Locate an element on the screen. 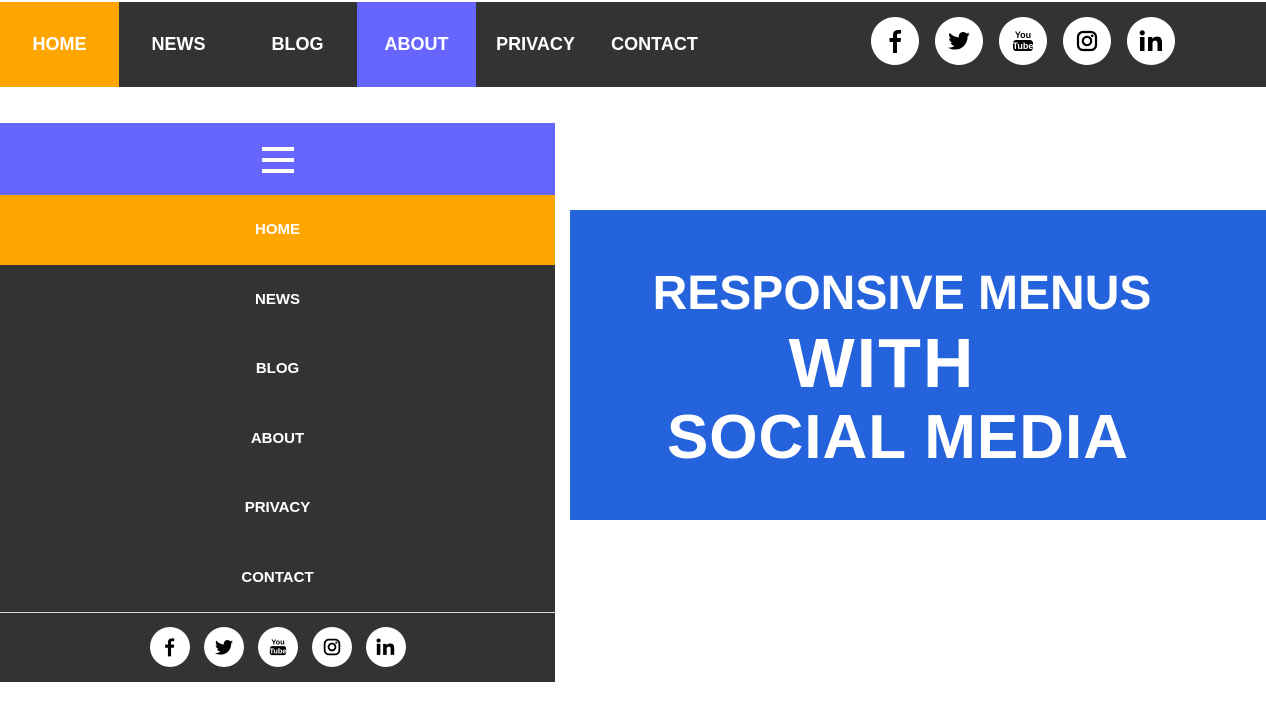  banner-line-1: RESPONSIVE MENUS is located at coordinates (902, 293).